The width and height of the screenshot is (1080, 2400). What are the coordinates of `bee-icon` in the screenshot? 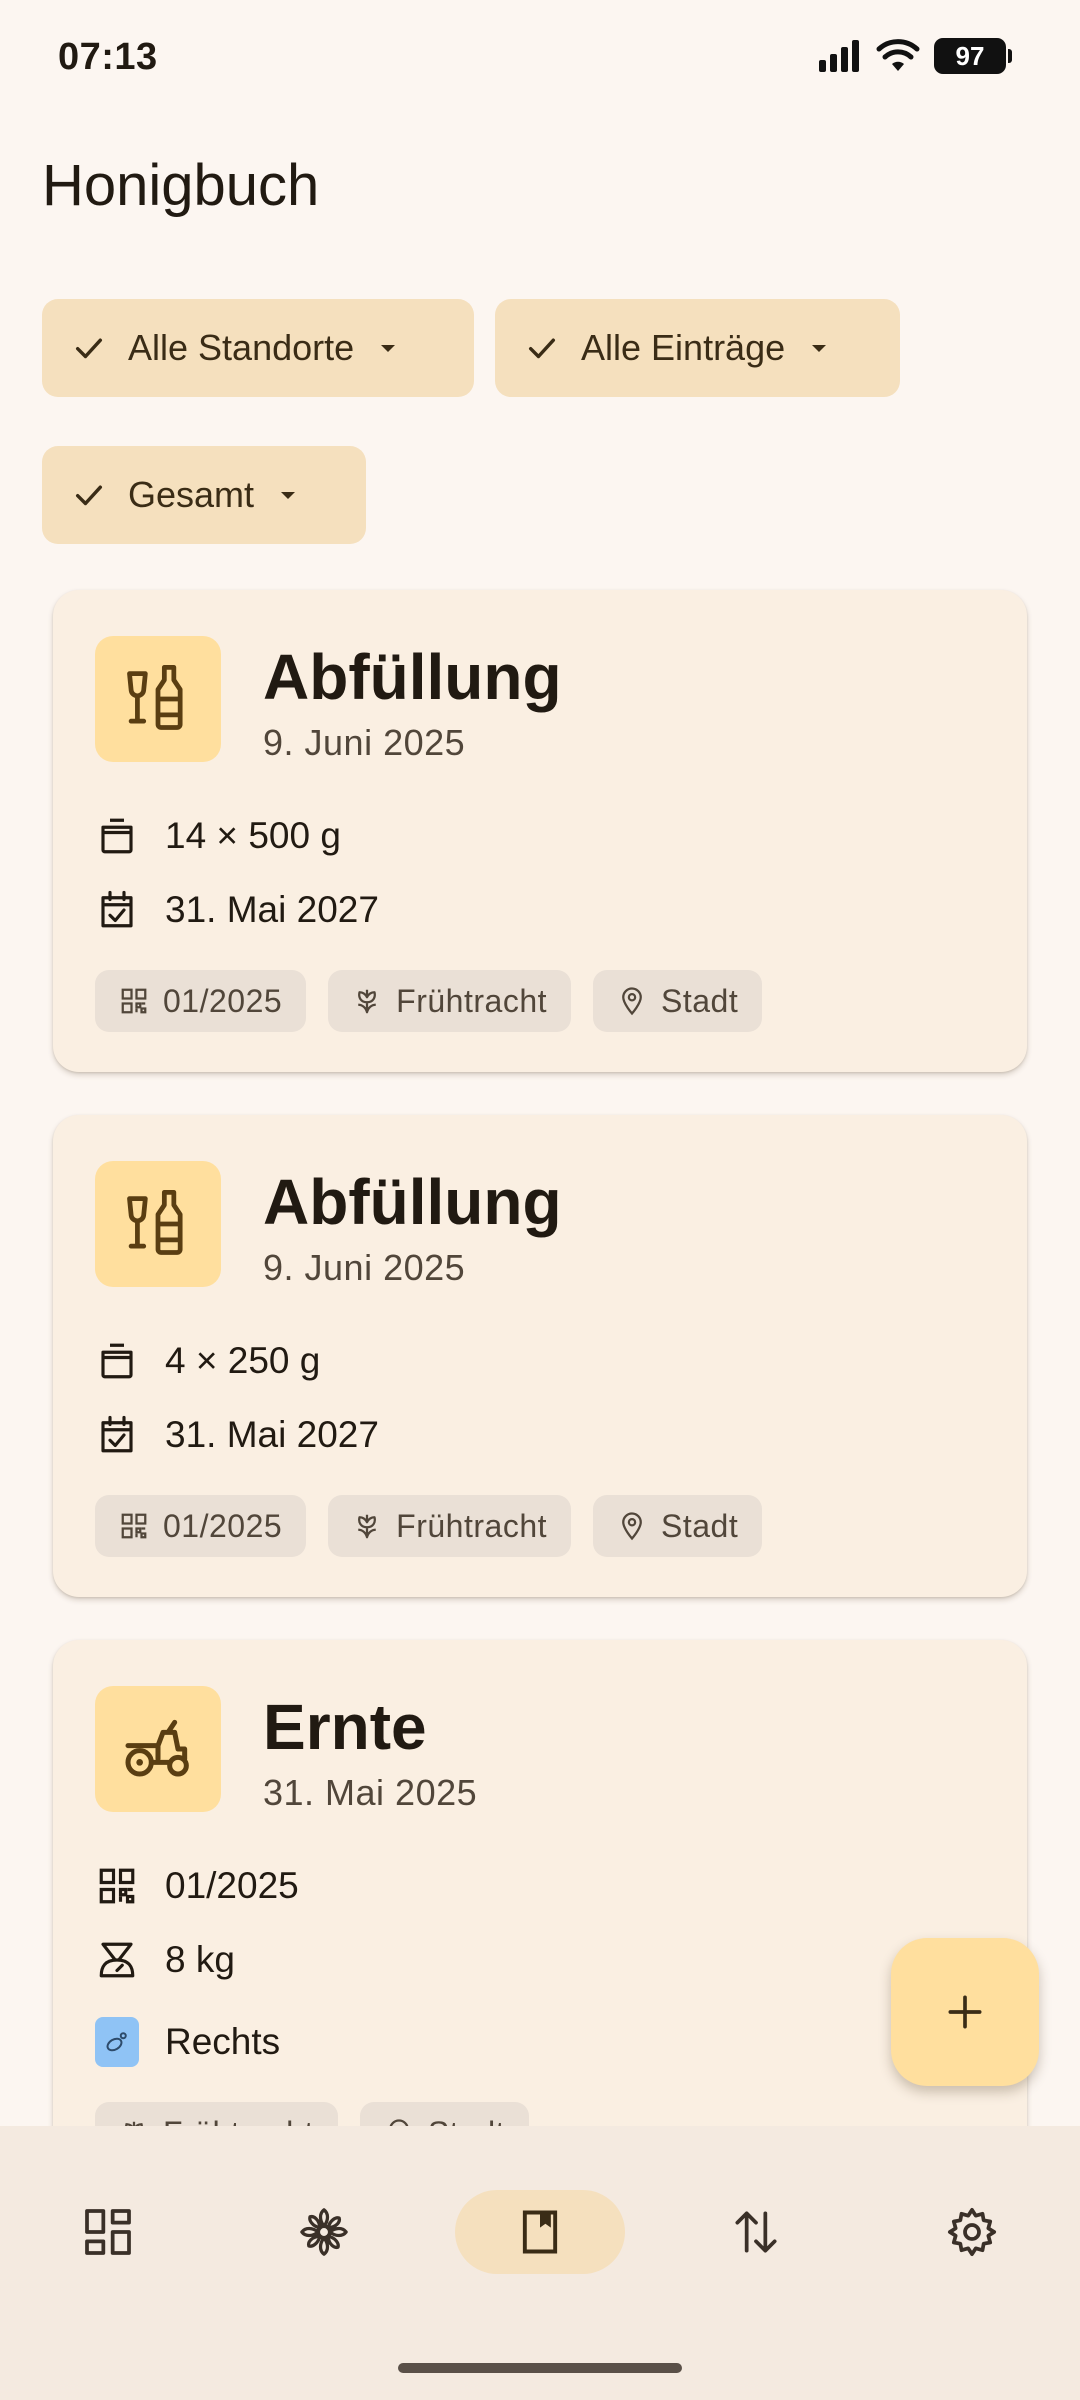 It's located at (116, 2042).